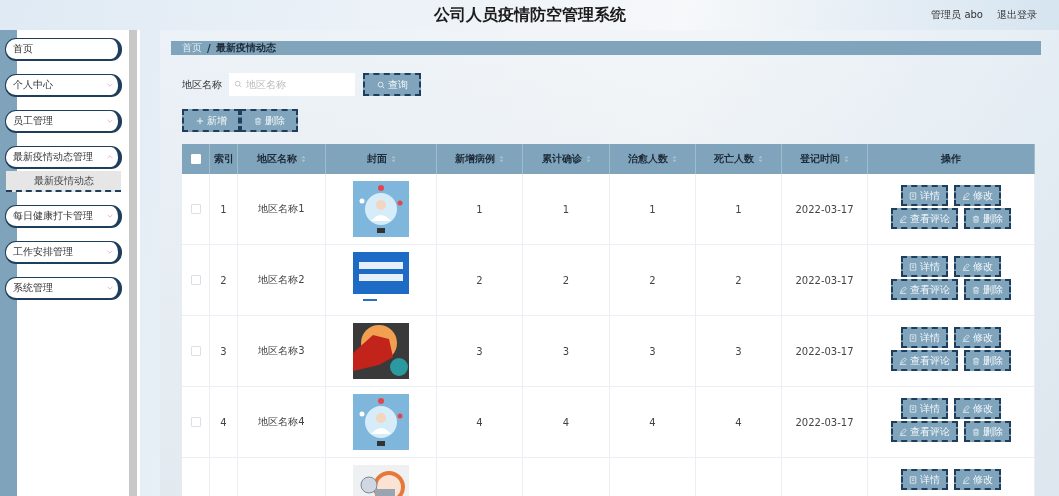 The width and height of the screenshot is (1059, 496). Describe the element at coordinates (281, 351) in the screenshot. I see `table-cell: 地区名称3` at that location.